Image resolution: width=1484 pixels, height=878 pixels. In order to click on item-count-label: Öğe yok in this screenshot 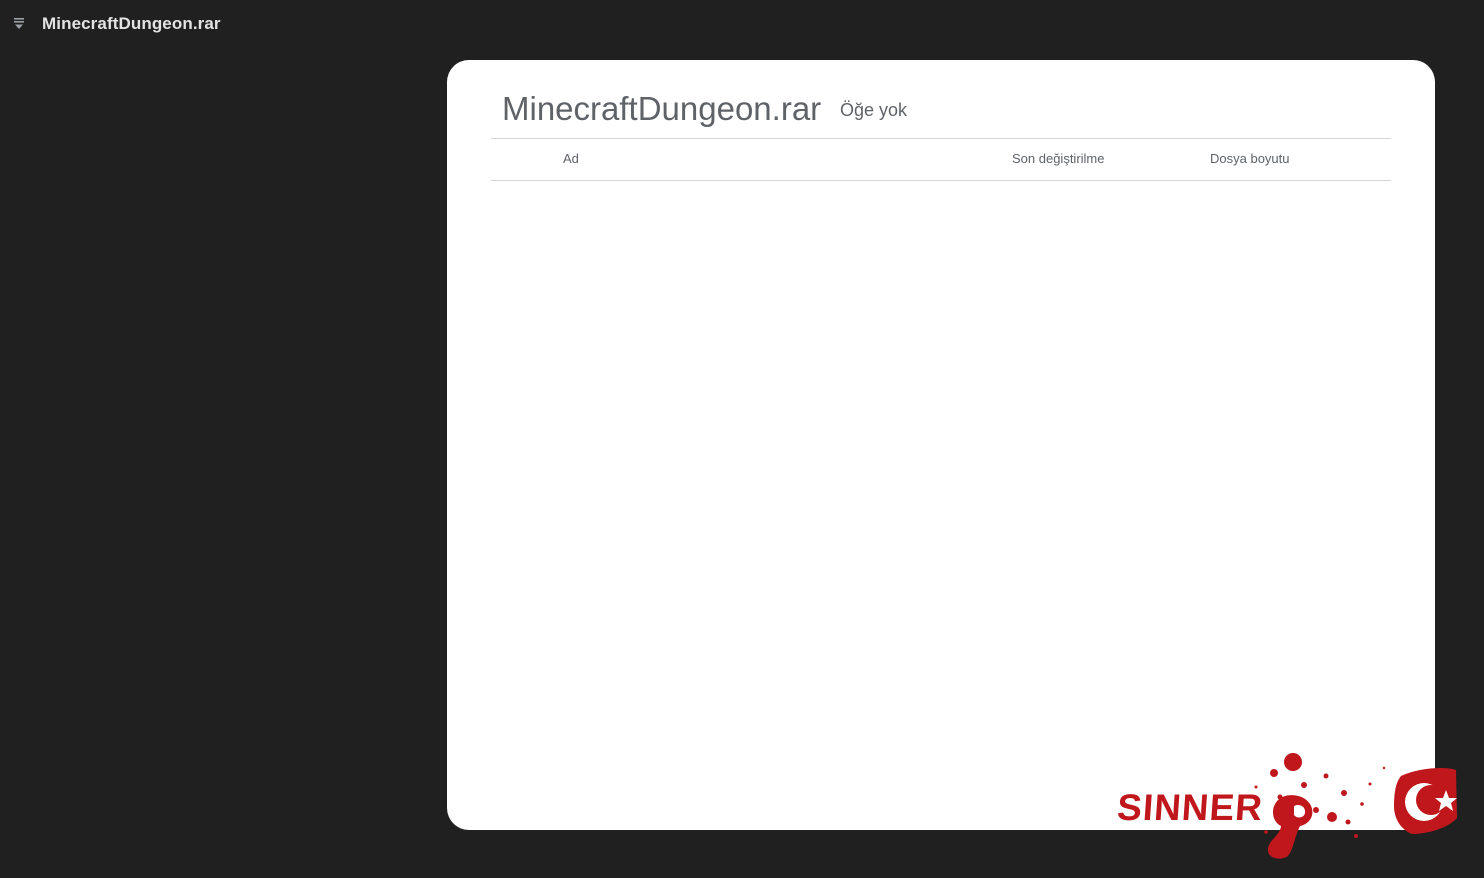, I will do `click(874, 110)`.